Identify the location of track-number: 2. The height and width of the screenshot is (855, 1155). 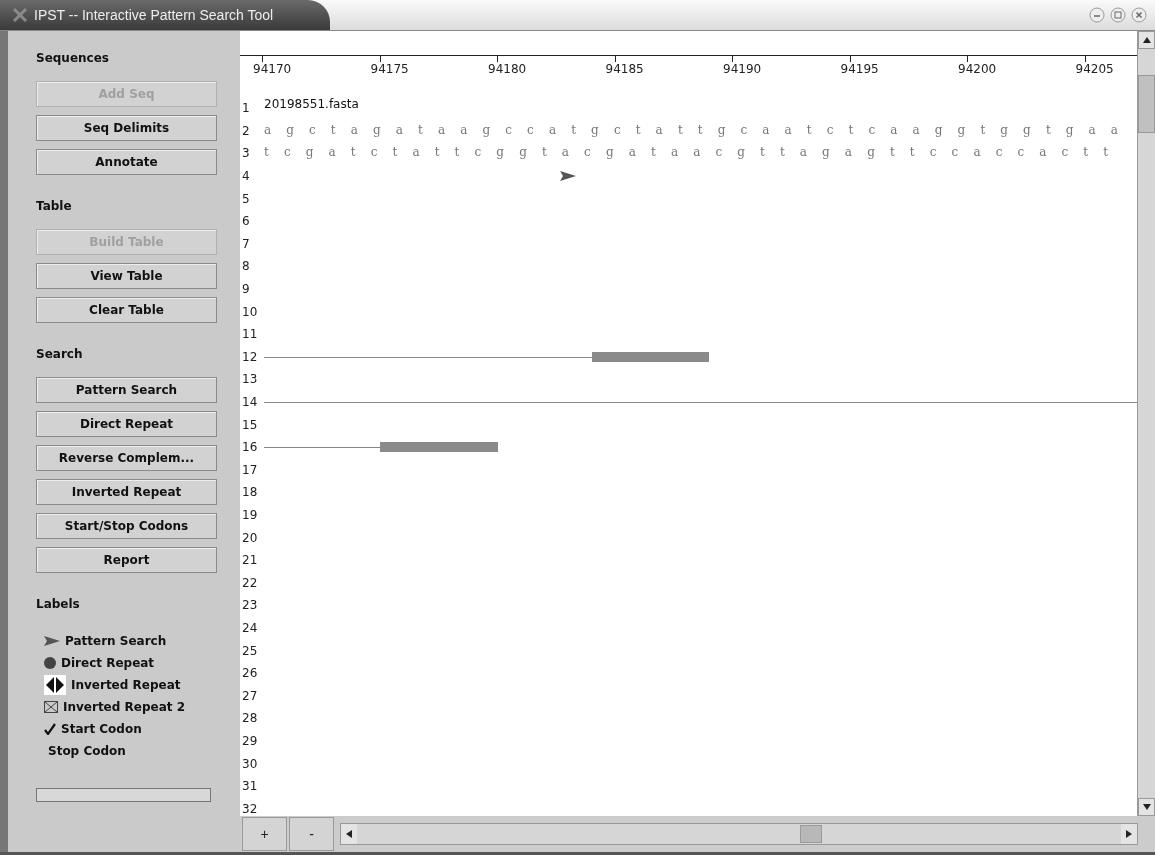
(246, 130).